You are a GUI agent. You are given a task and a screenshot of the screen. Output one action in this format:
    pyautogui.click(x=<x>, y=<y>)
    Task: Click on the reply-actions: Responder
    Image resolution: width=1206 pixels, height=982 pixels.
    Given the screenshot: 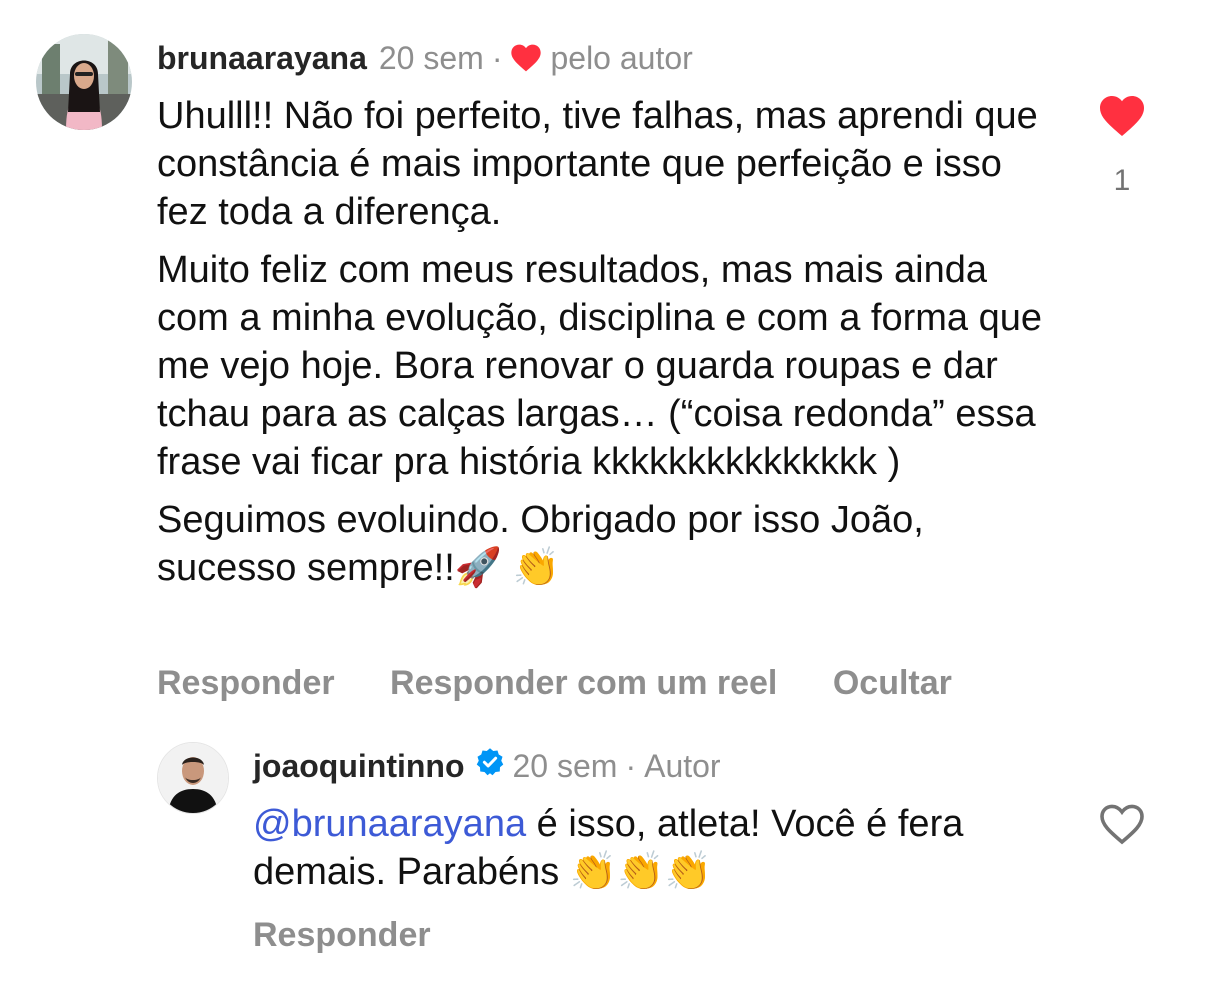 What is the action you would take?
    pyautogui.click(x=365, y=935)
    